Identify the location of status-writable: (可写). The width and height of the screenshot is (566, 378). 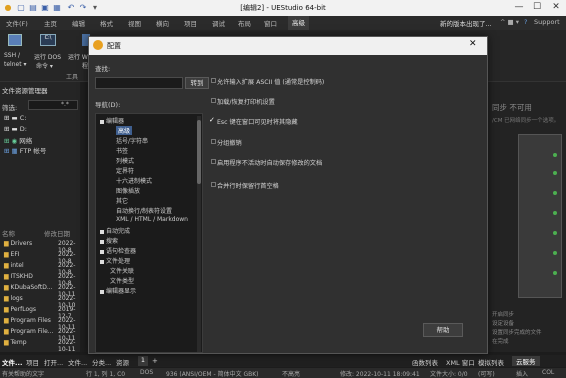
(486, 373).